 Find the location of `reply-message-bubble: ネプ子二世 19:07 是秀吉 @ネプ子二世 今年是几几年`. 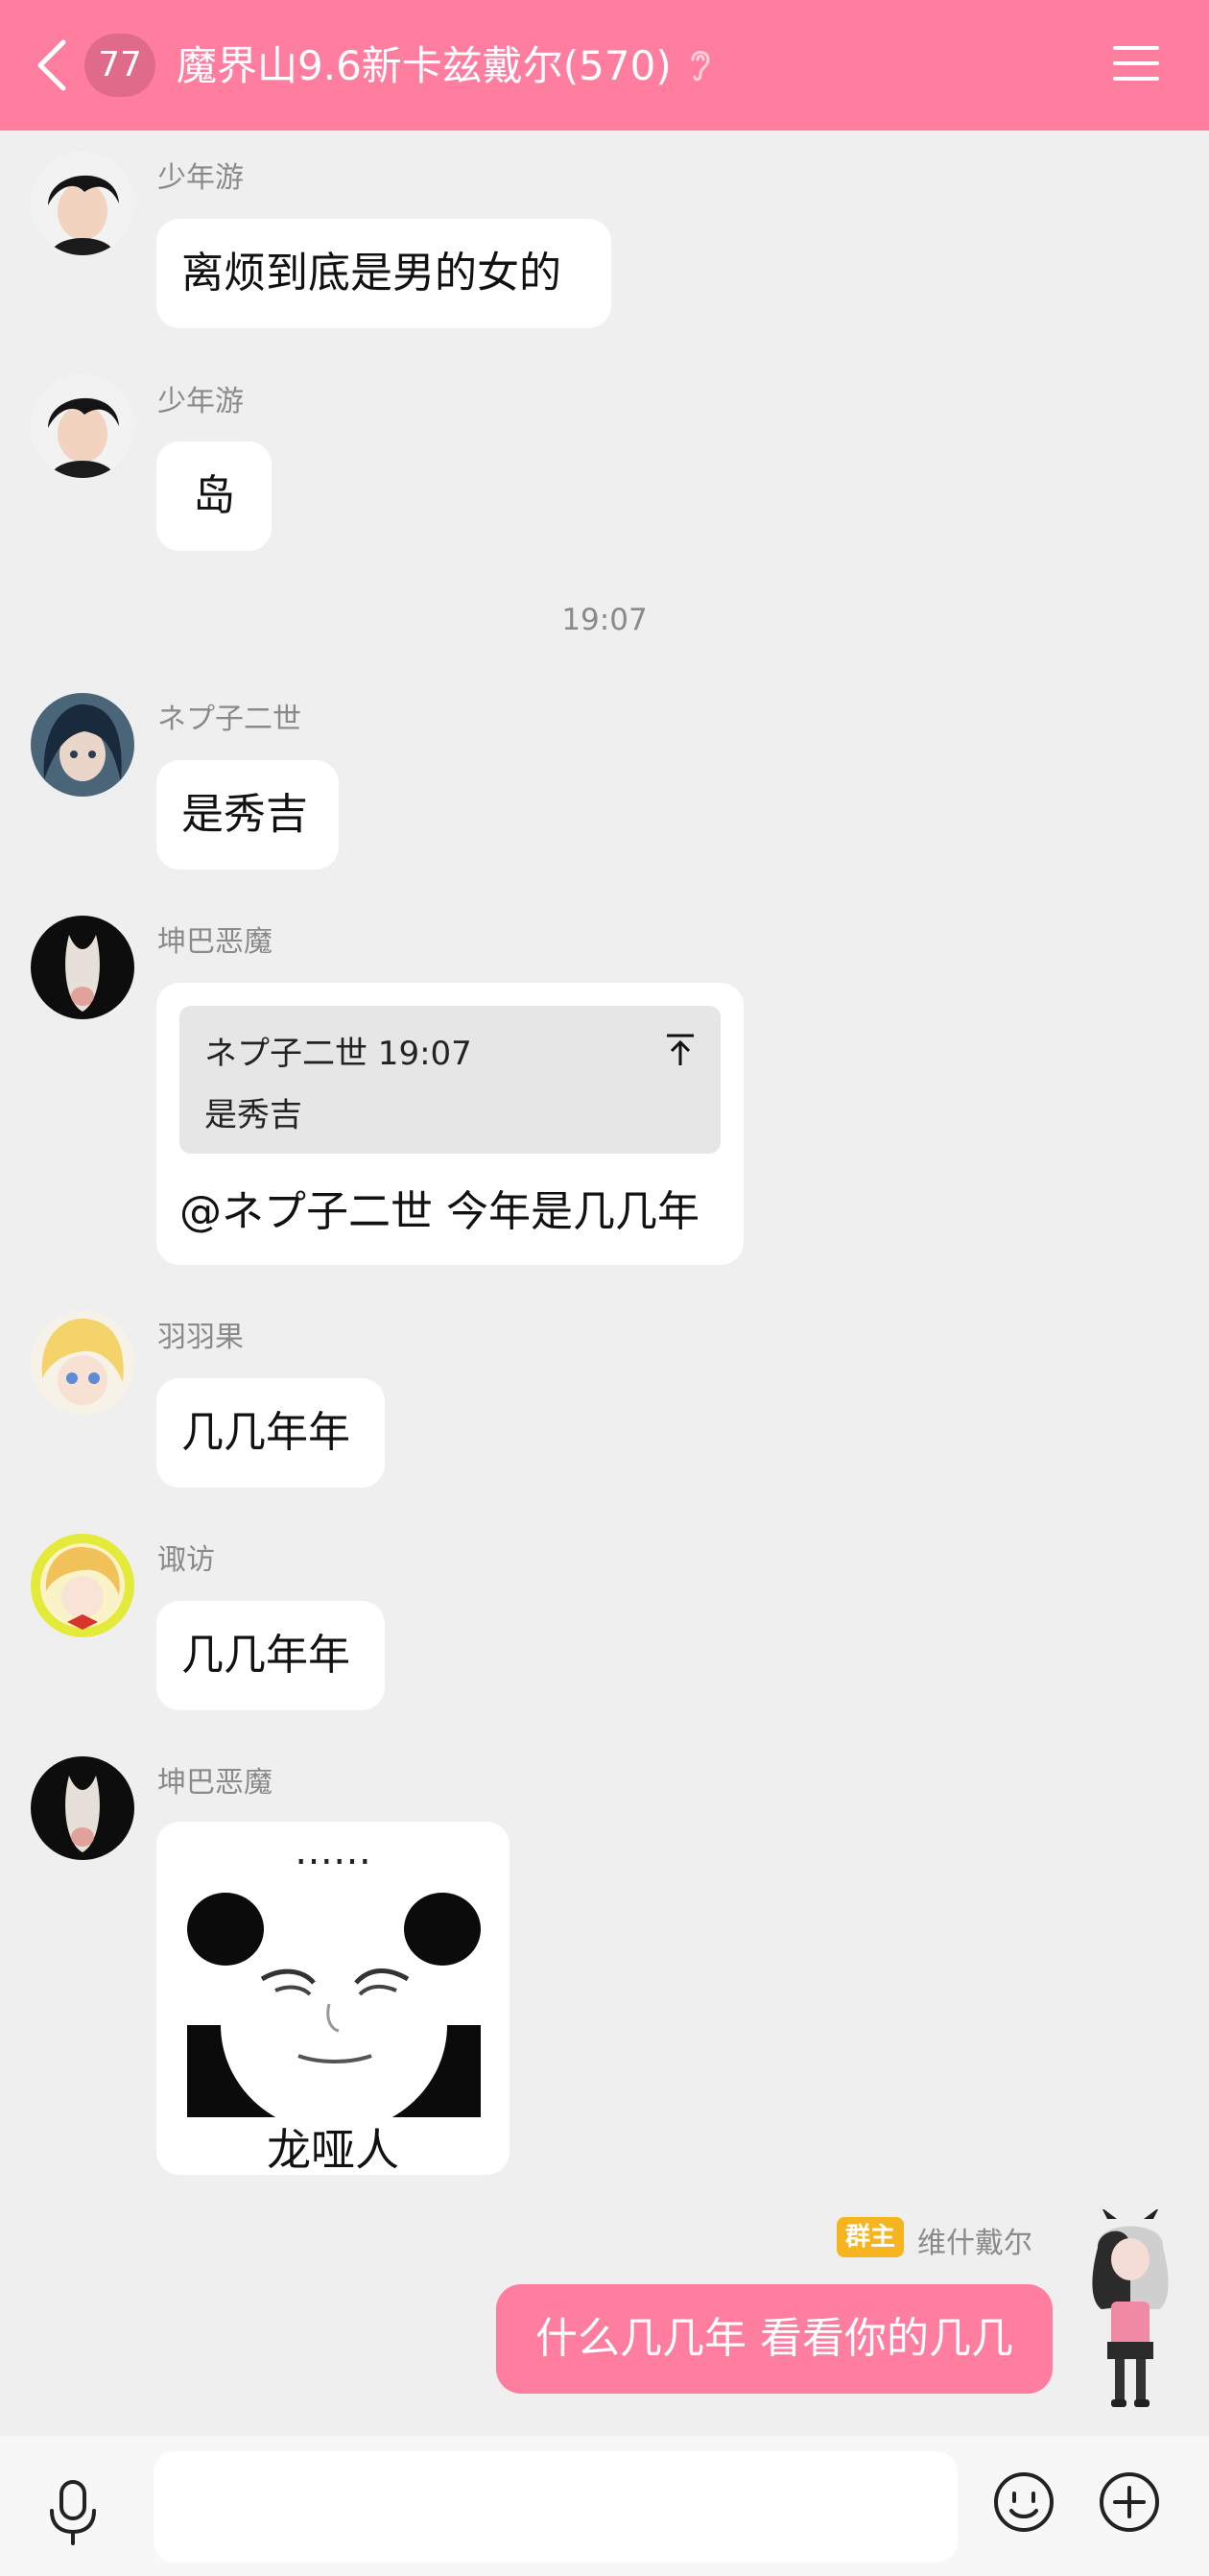

reply-message-bubble: ネプ子二世 19:07 是秀吉 @ネプ子二世 今年是几几年 is located at coordinates (450, 1124).